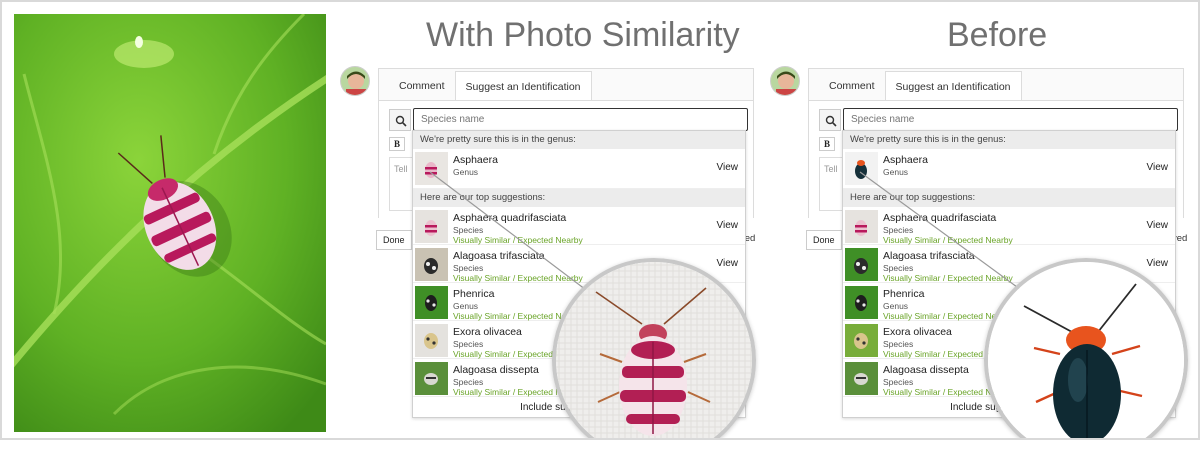 The height and width of the screenshot is (468, 1200). I want to click on beetle-closeup-black, so click(1086, 350).